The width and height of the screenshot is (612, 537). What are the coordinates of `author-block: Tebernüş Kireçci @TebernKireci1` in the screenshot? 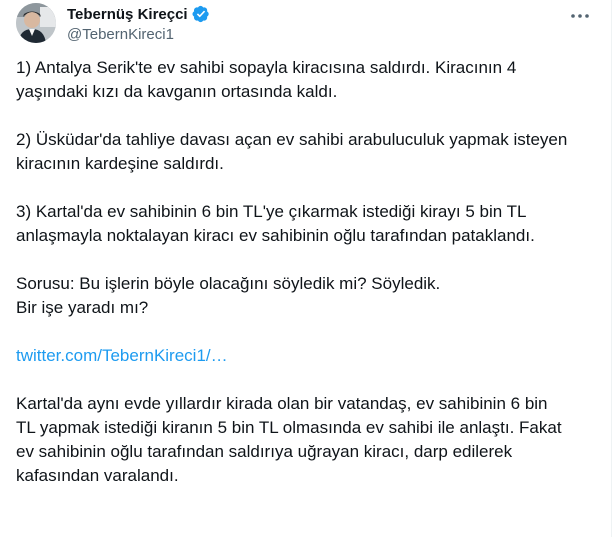 It's located at (138, 23).